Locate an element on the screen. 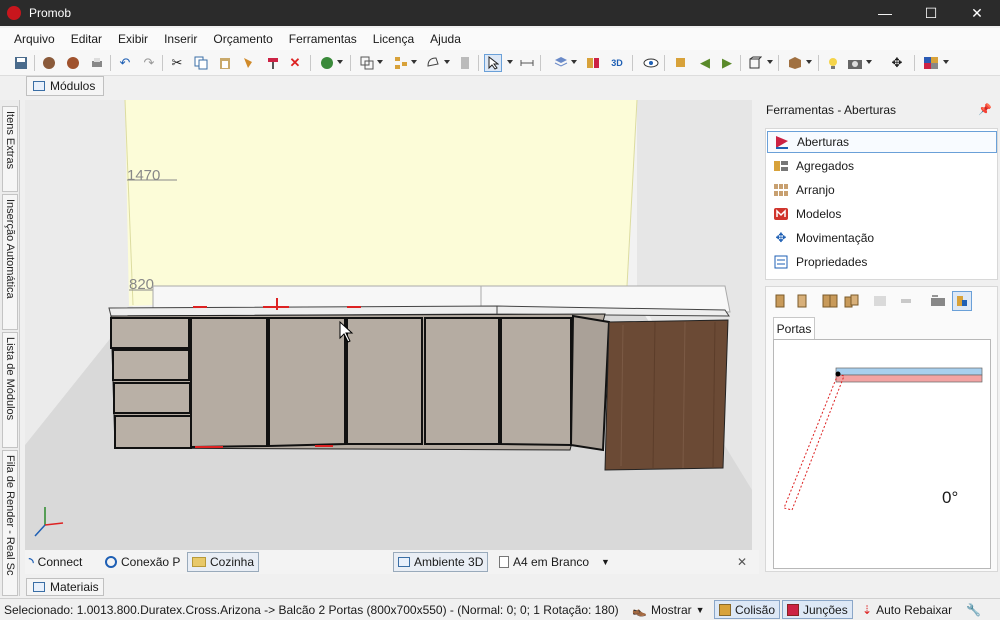 Image resolution: width=1000 pixels, height=620 pixels. menu-inserir: Inserir is located at coordinates (180, 39).